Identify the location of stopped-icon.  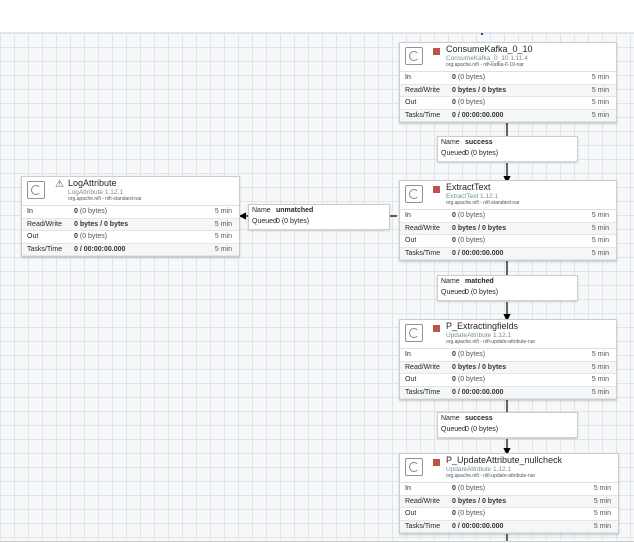
(436, 189).